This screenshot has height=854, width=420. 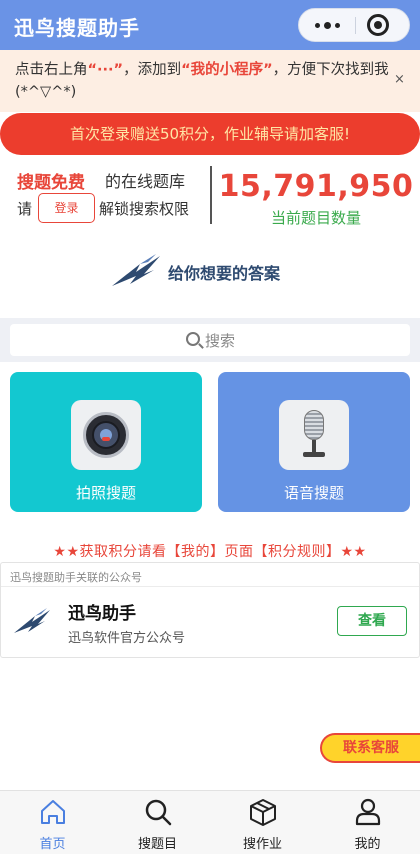 I want to click on official-account-divider, so click(x=210, y=586).